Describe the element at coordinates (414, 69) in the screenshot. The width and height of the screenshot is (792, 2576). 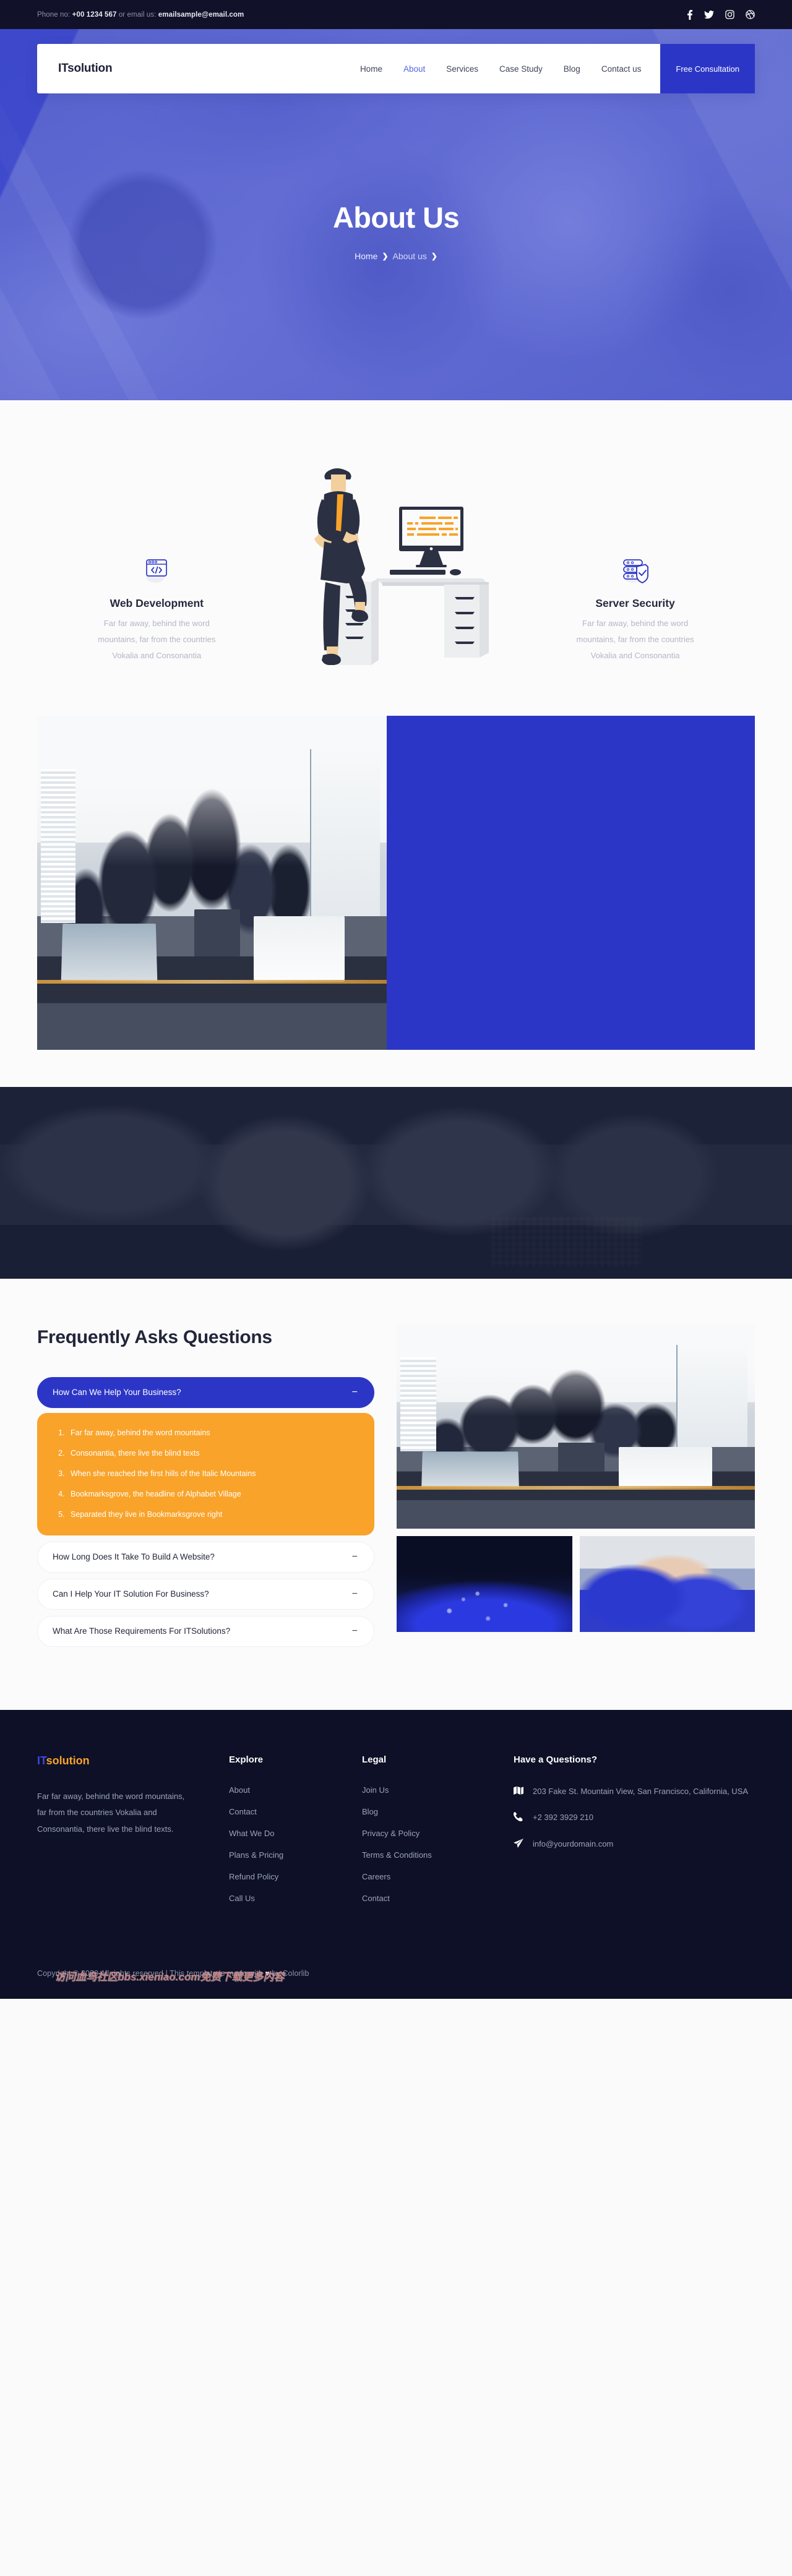
I see `nav-item-about: About` at that location.